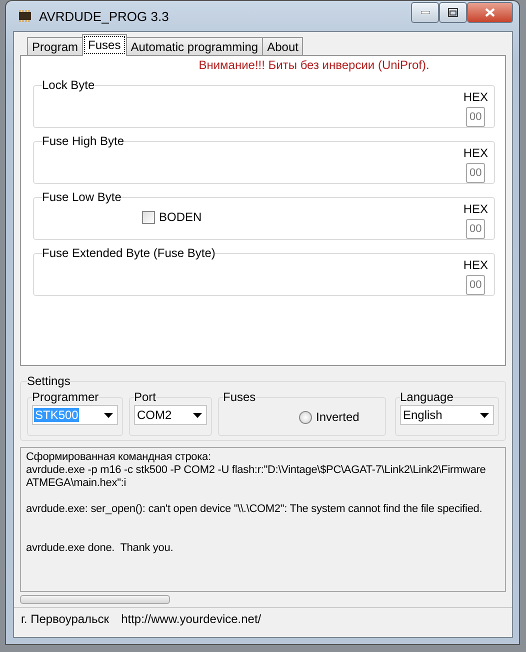 This screenshot has width=526, height=652. I want to click on checkbox-option: BODEN, so click(172, 217).